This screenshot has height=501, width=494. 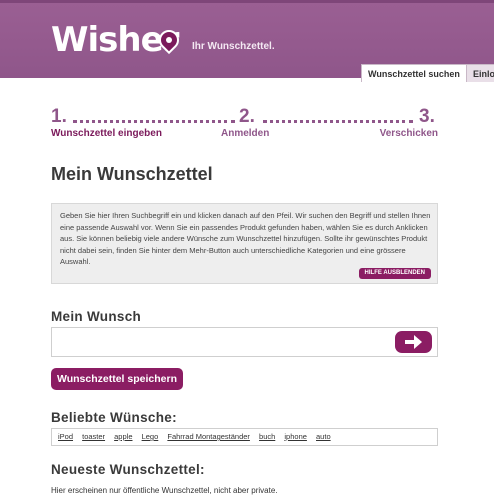 I want to click on step-2-number: 2., so click(x=247, y=116).